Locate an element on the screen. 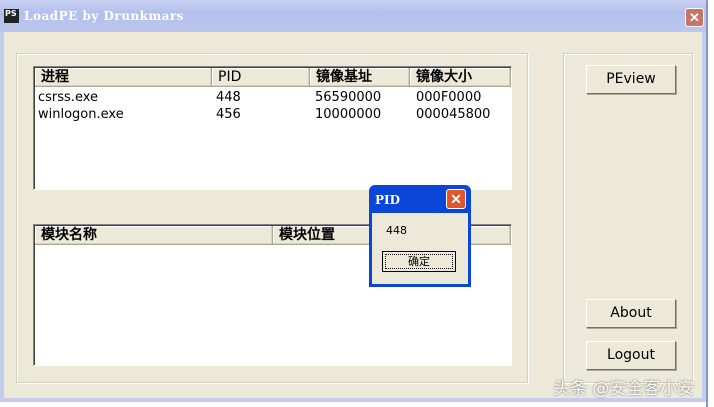 Image resolution: width=714 pixels, height=407 pixels. background-window is located at coordinates (710, 203).